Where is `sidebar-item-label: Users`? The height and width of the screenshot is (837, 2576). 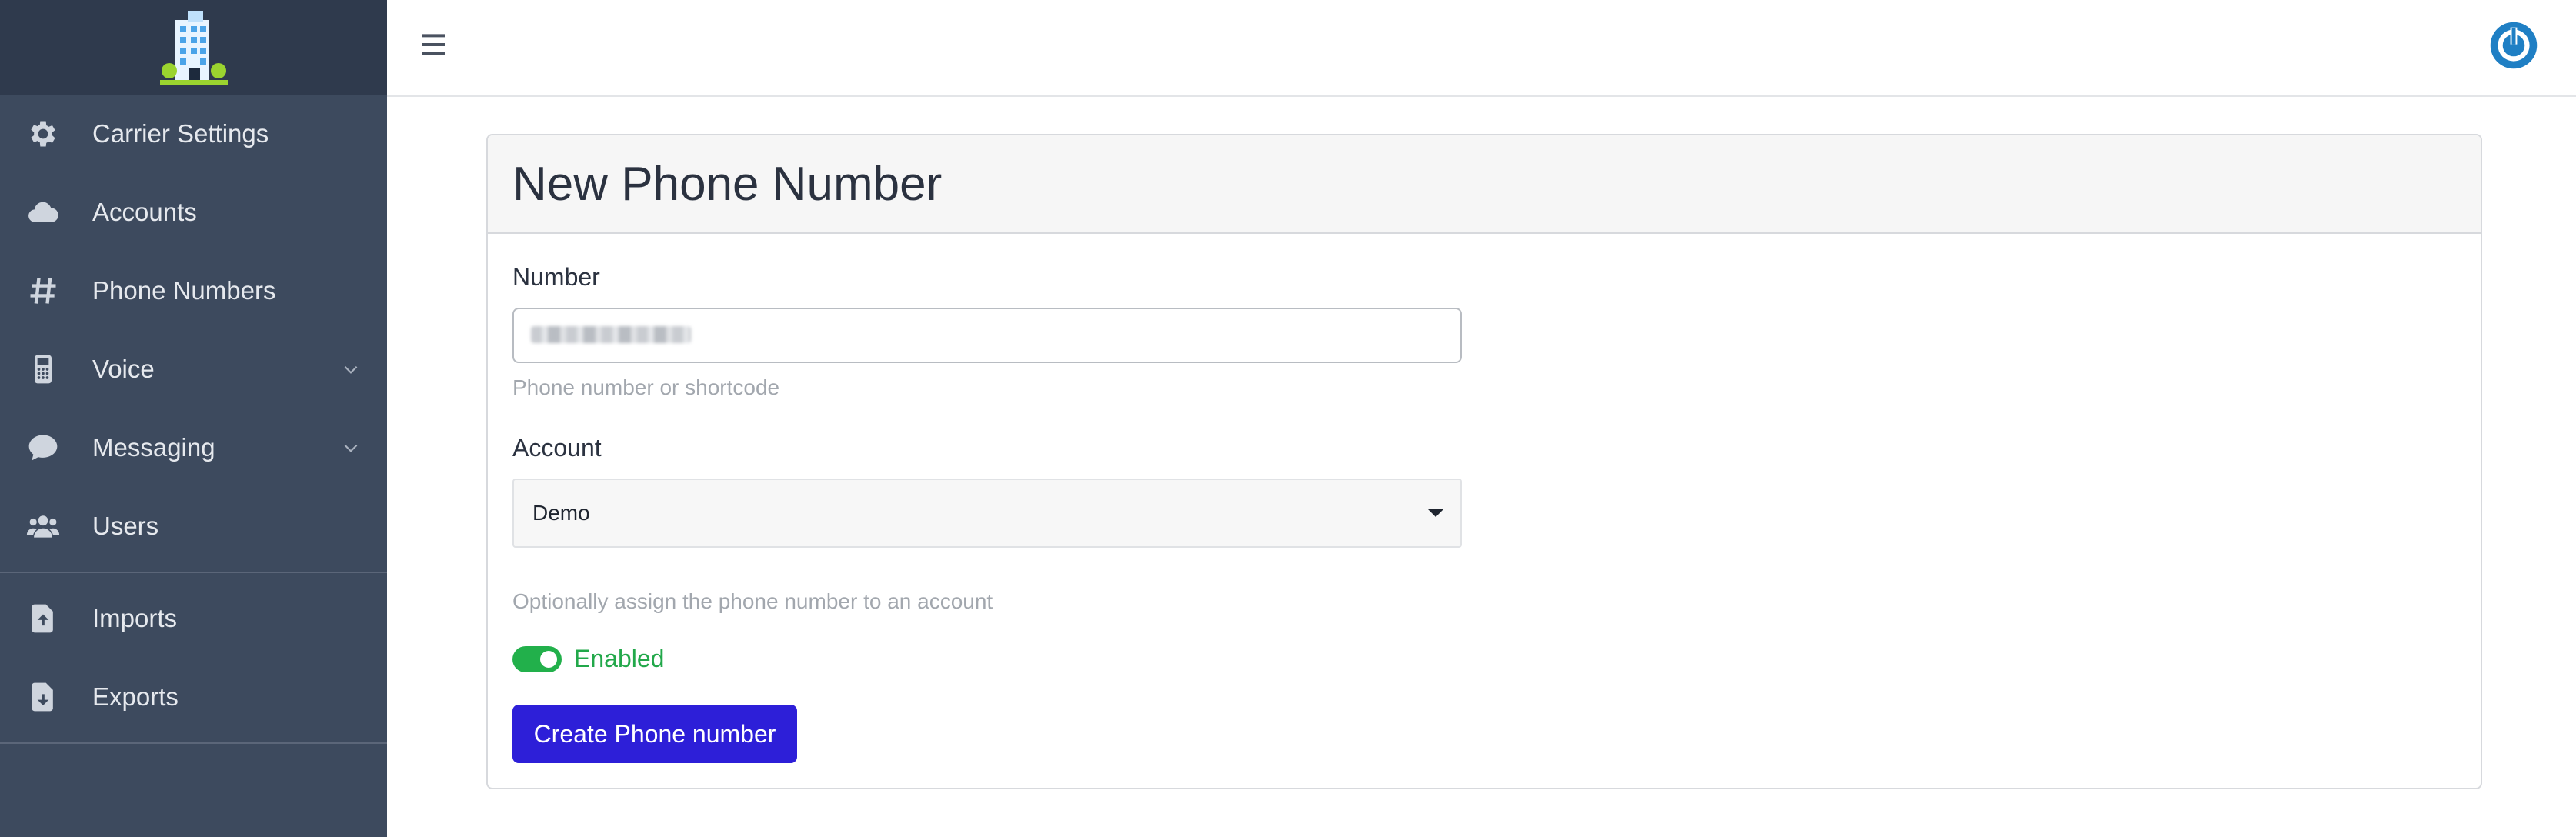
sidebar-item-label: Users is located at coordinates (125, 526).